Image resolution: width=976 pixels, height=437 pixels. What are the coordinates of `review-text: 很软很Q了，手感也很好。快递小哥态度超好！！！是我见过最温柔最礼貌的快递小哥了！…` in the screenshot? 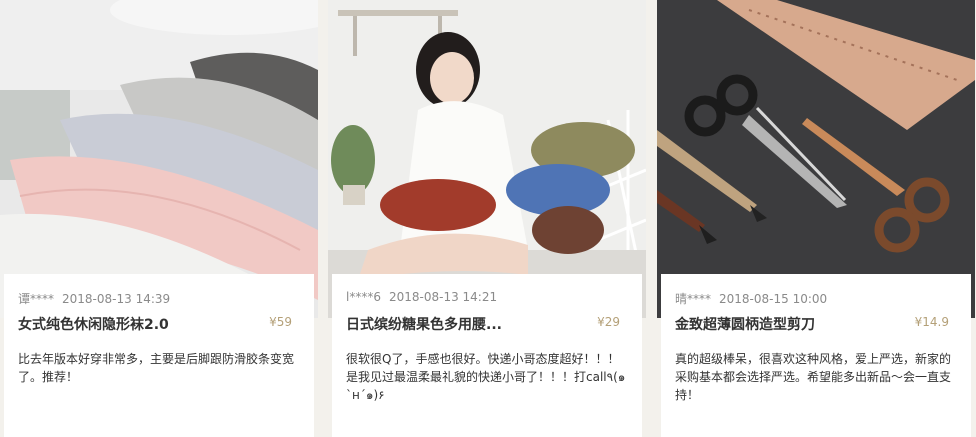 It's located at (486, 377).